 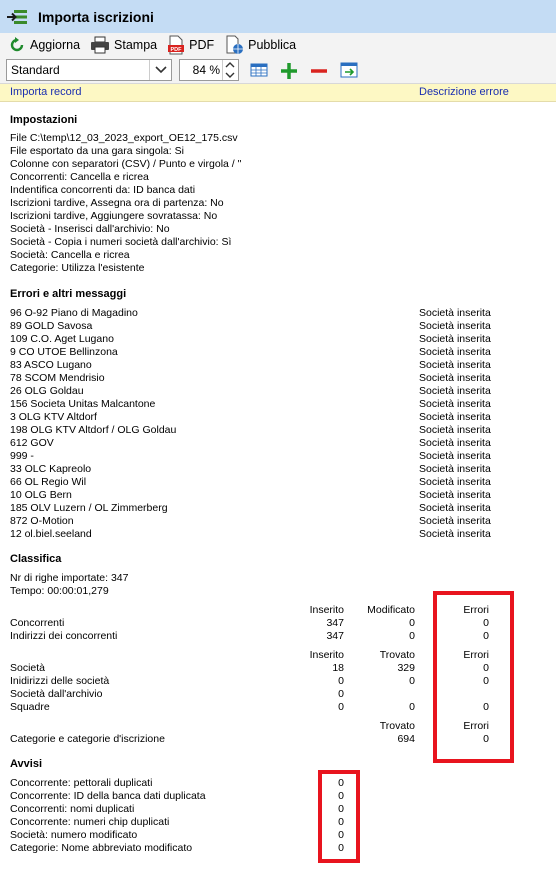 What do you see at coordinates (69, 578) in the screenshot?
I see `rows-imported: Nr di righe importate: 347` at bounding box center [69, 578].